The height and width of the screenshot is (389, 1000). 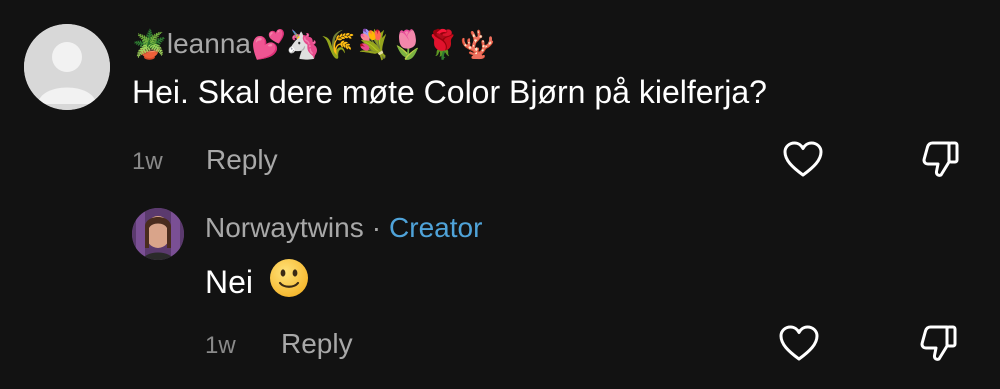 What do you see at coordinates (257, 282) in the screenshot?
I see `reply-text-row: Nei` at bounding box center [257, 282].